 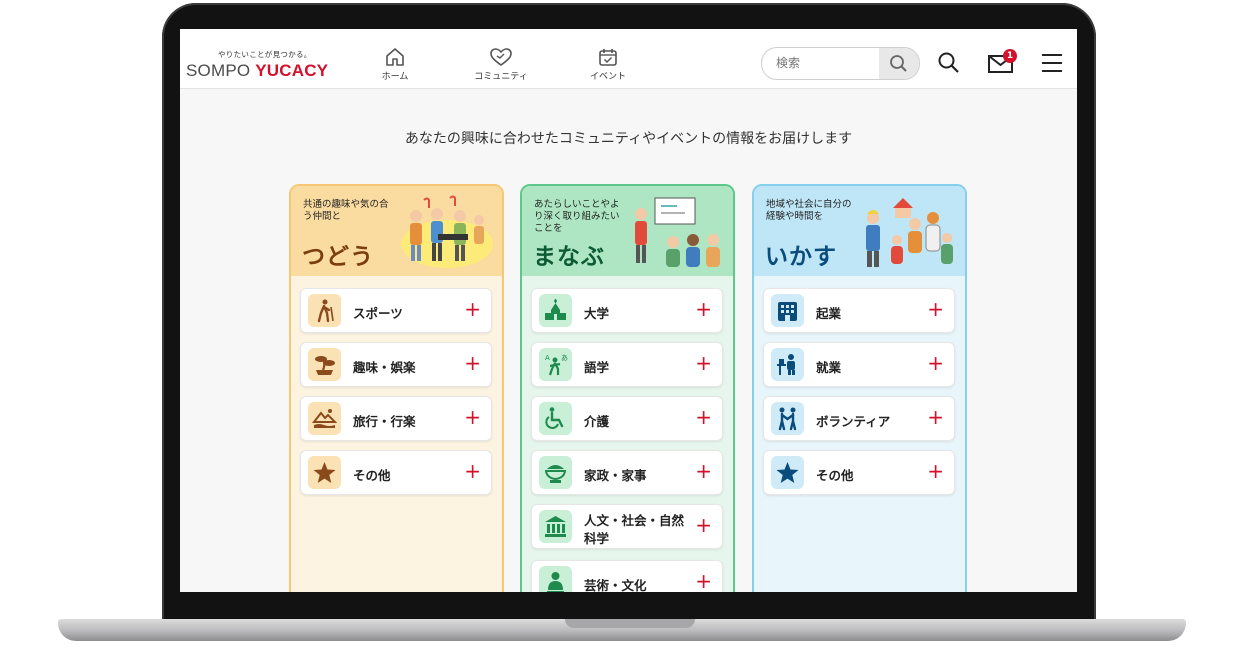 What do you see at coordinates (949, 63) in the screenshot?
I see `search-toggle-icon` at bounding box center [949, 63].